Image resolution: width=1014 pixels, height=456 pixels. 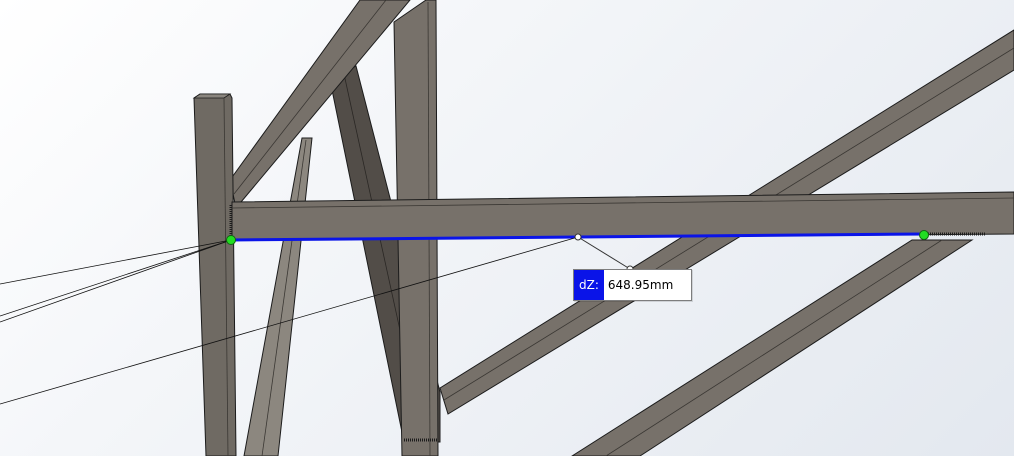 I want to click on measurement-callout: dZ: 648.95mm, so click(x=633, y=285).